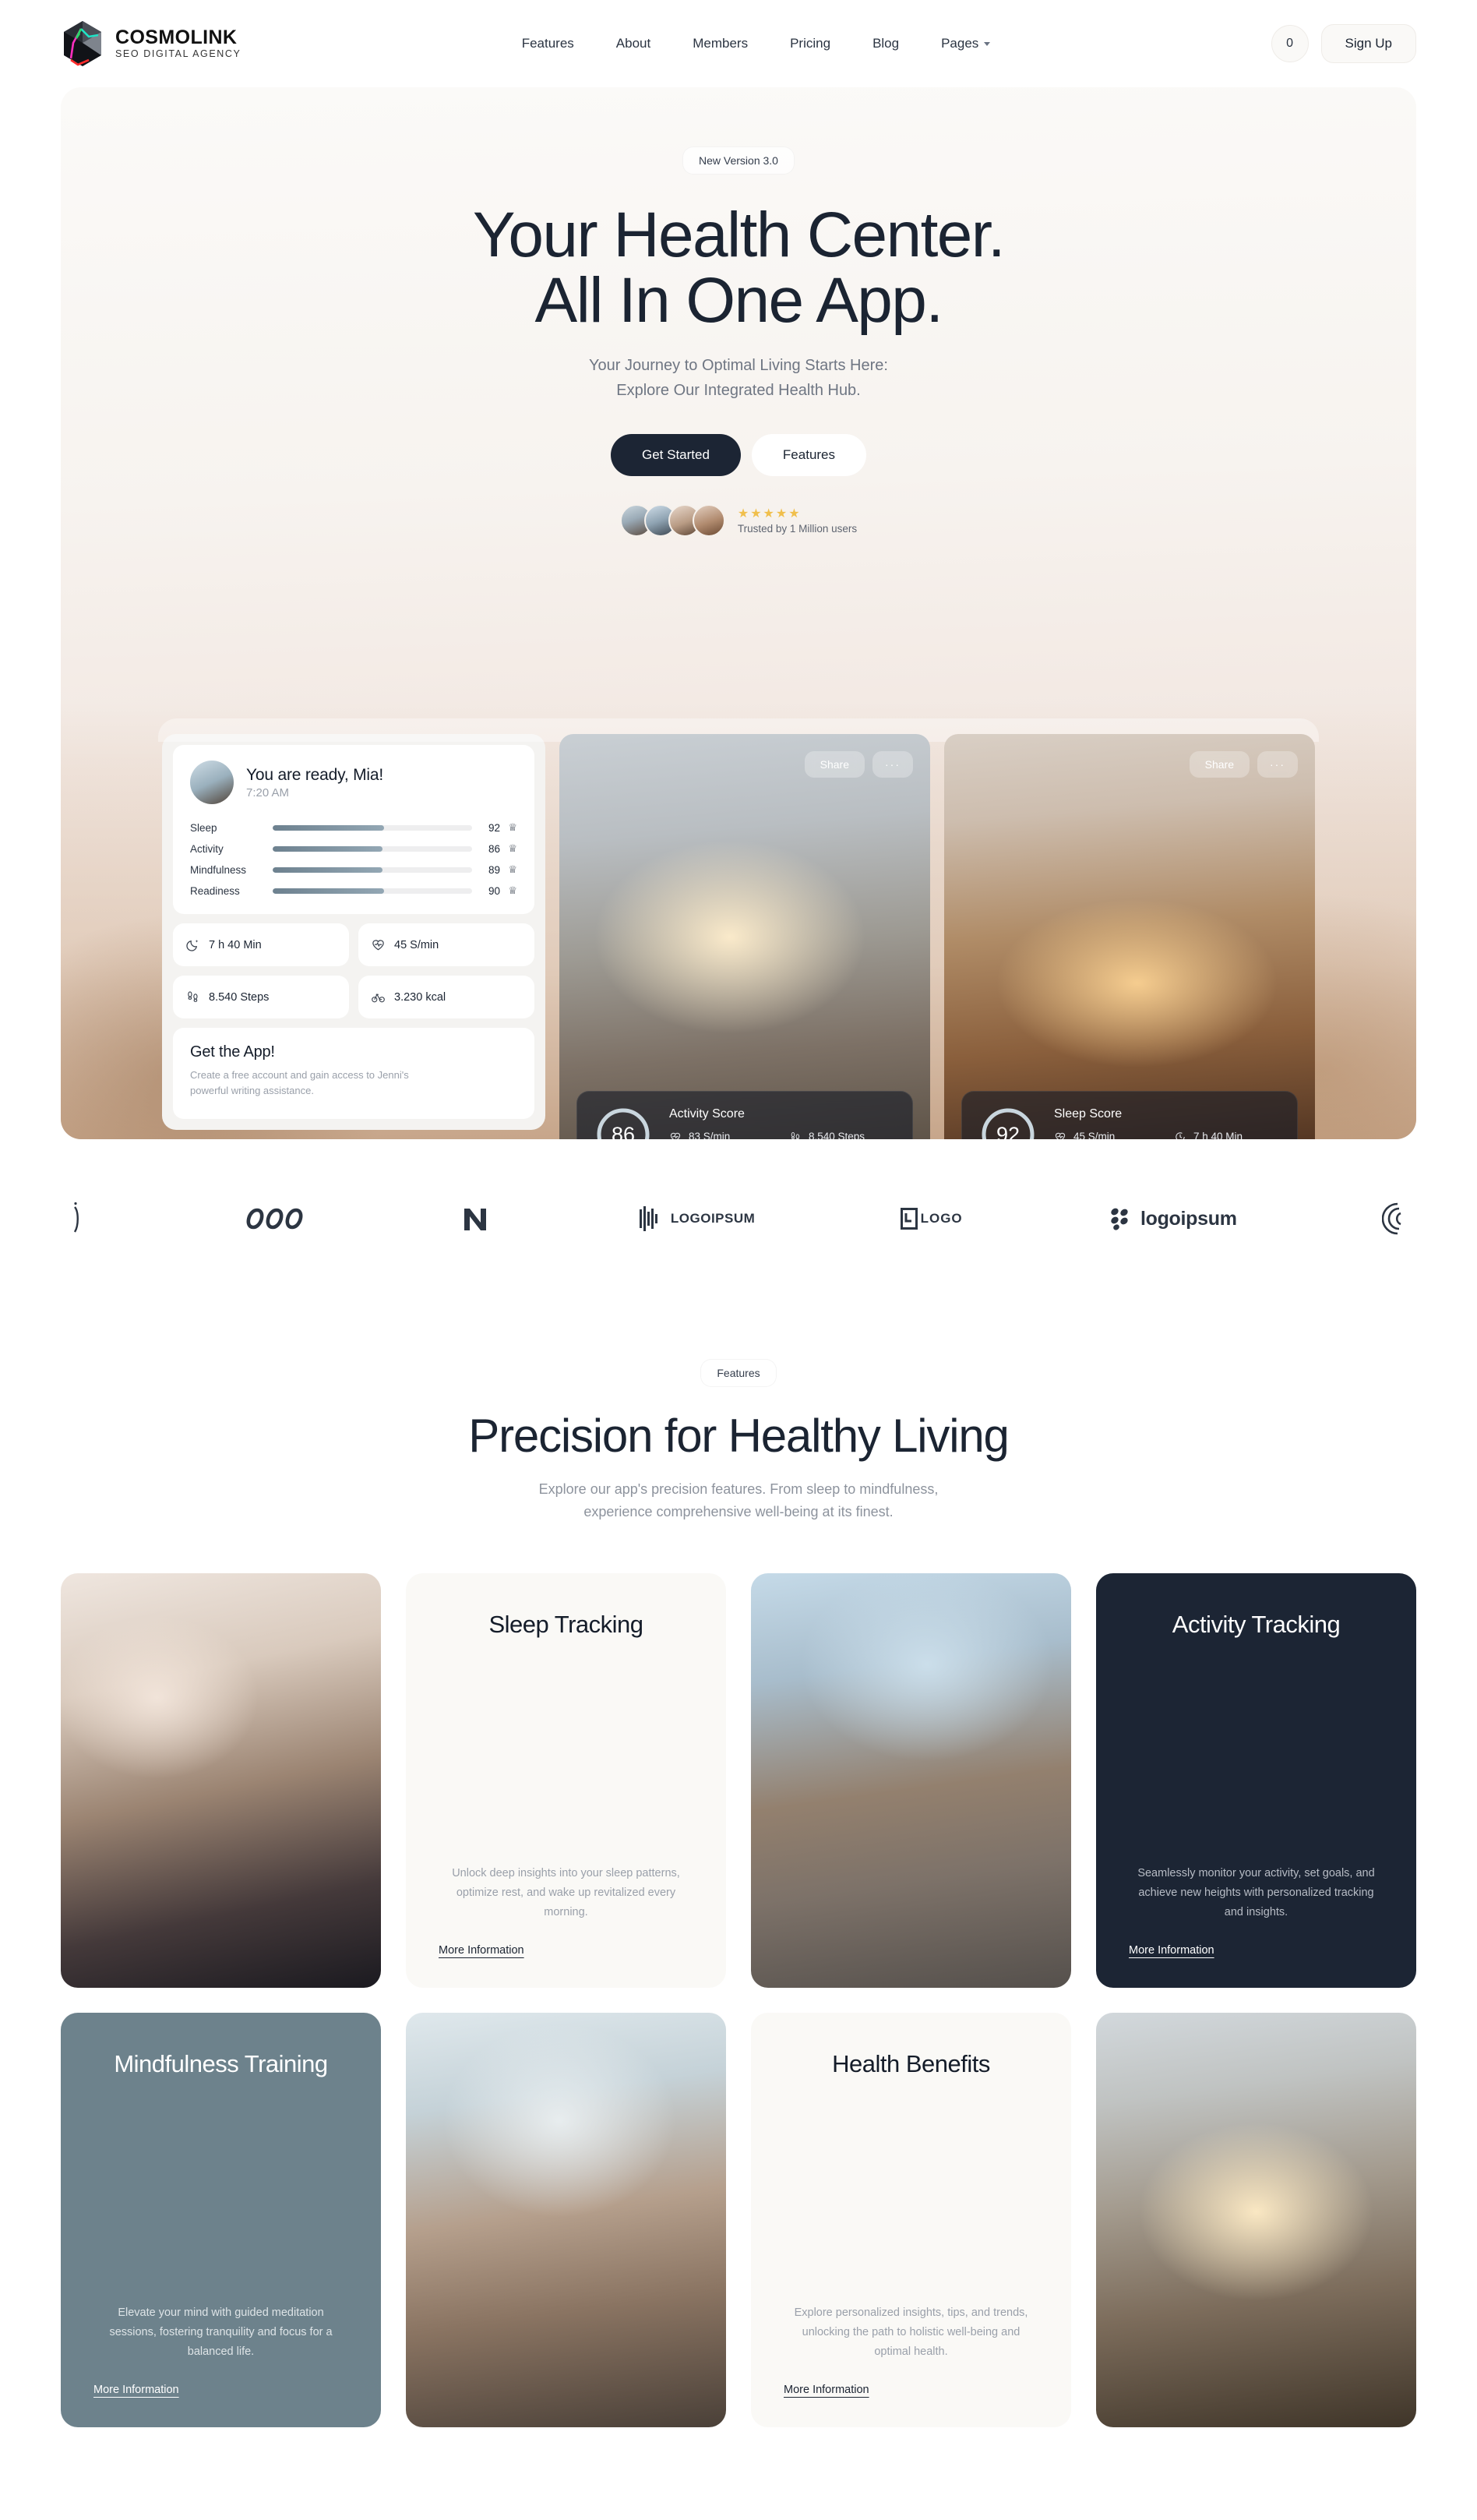 Image resolution: width=1477 pixels, height=2520 pixels. I want to click on nav-item-features: Features, so click(548, 44).